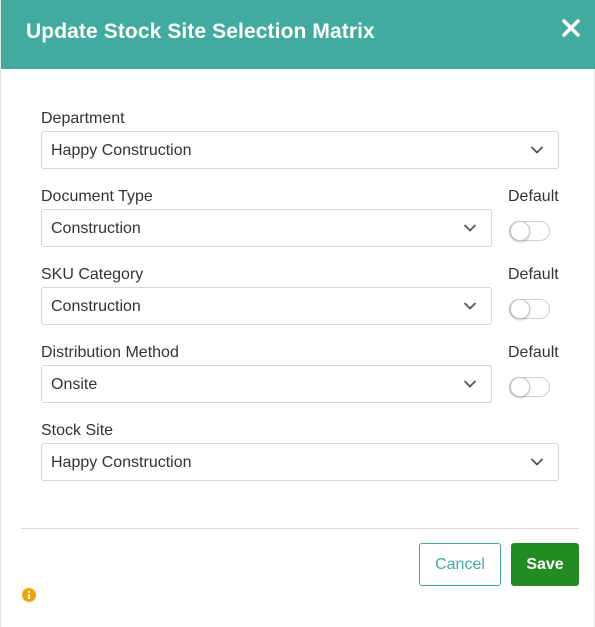 The width and height of the screenshot is (595, 627). Describe the element at coordinates (545, 564) in the screenshot. I see `save-button: Save` at that location.